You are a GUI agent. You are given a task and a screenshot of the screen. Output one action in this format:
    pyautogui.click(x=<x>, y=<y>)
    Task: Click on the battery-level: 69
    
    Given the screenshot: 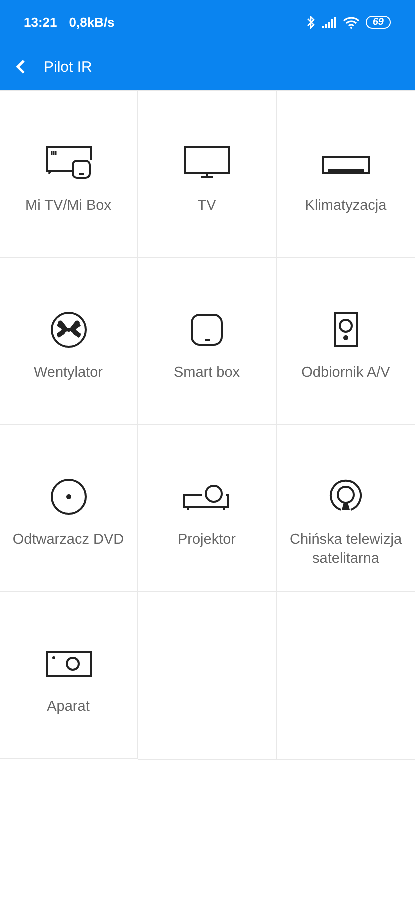 What is the action you would take?
    pyautogui.click(x=378, y=22)
    